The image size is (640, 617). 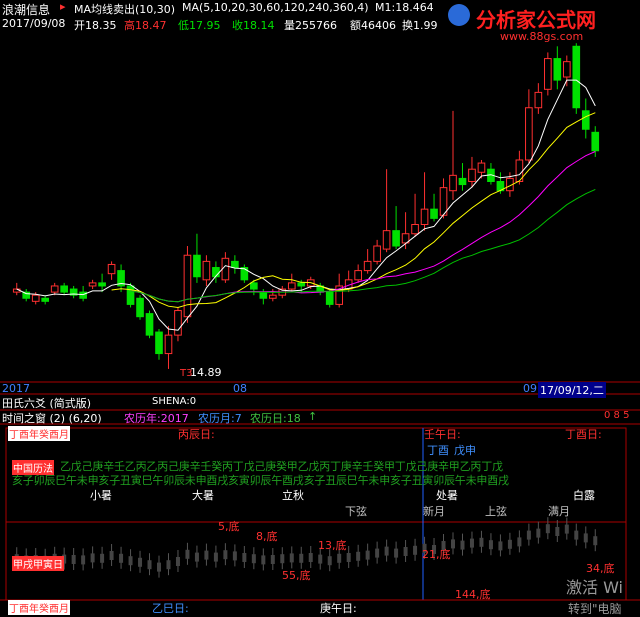 What do you see at coordinates (229, 526) in the screenshot?
I see `bottom-label-1: 5,底` at bounding box center [229, 526].